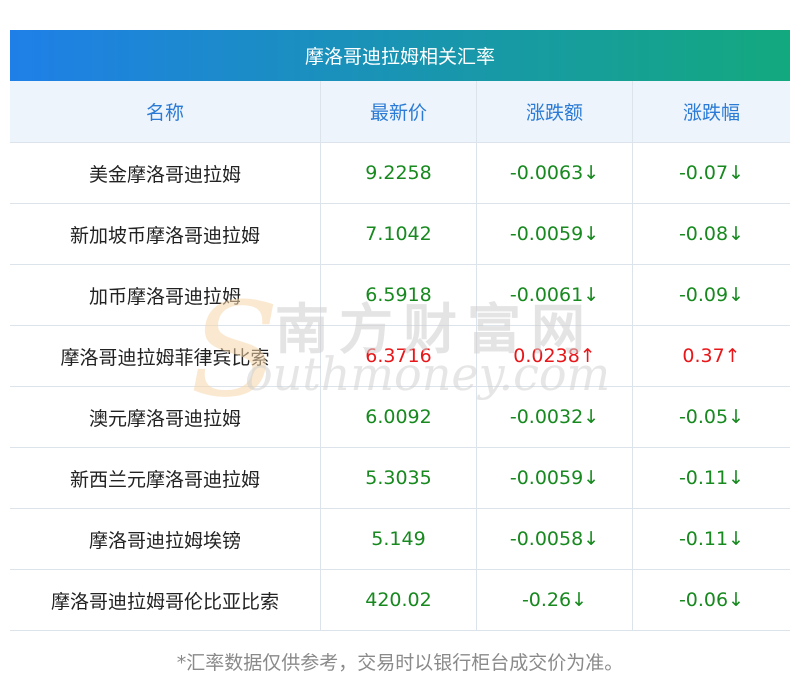  I want to click on table-row: 加币摩洛哥迪拉姆 6.5918 -0.0061↓ -0.09↓, so click(400, 295).